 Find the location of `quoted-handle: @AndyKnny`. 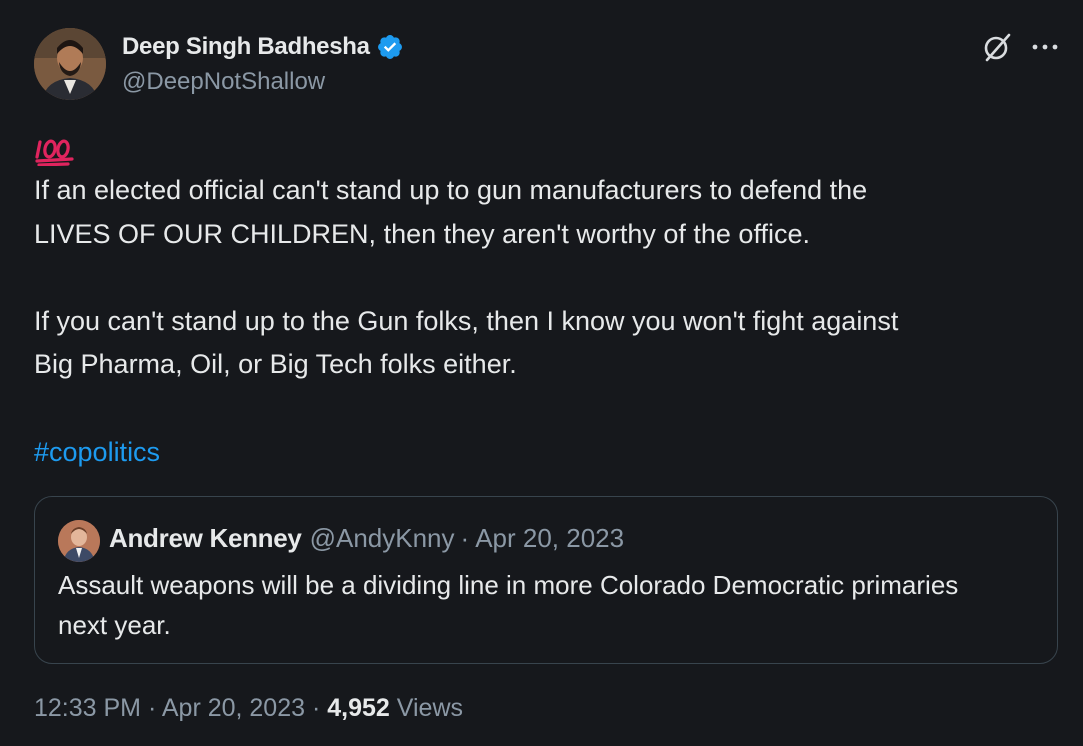

quoted-handle: @AndyKnny is located at coordinates (382, 538).